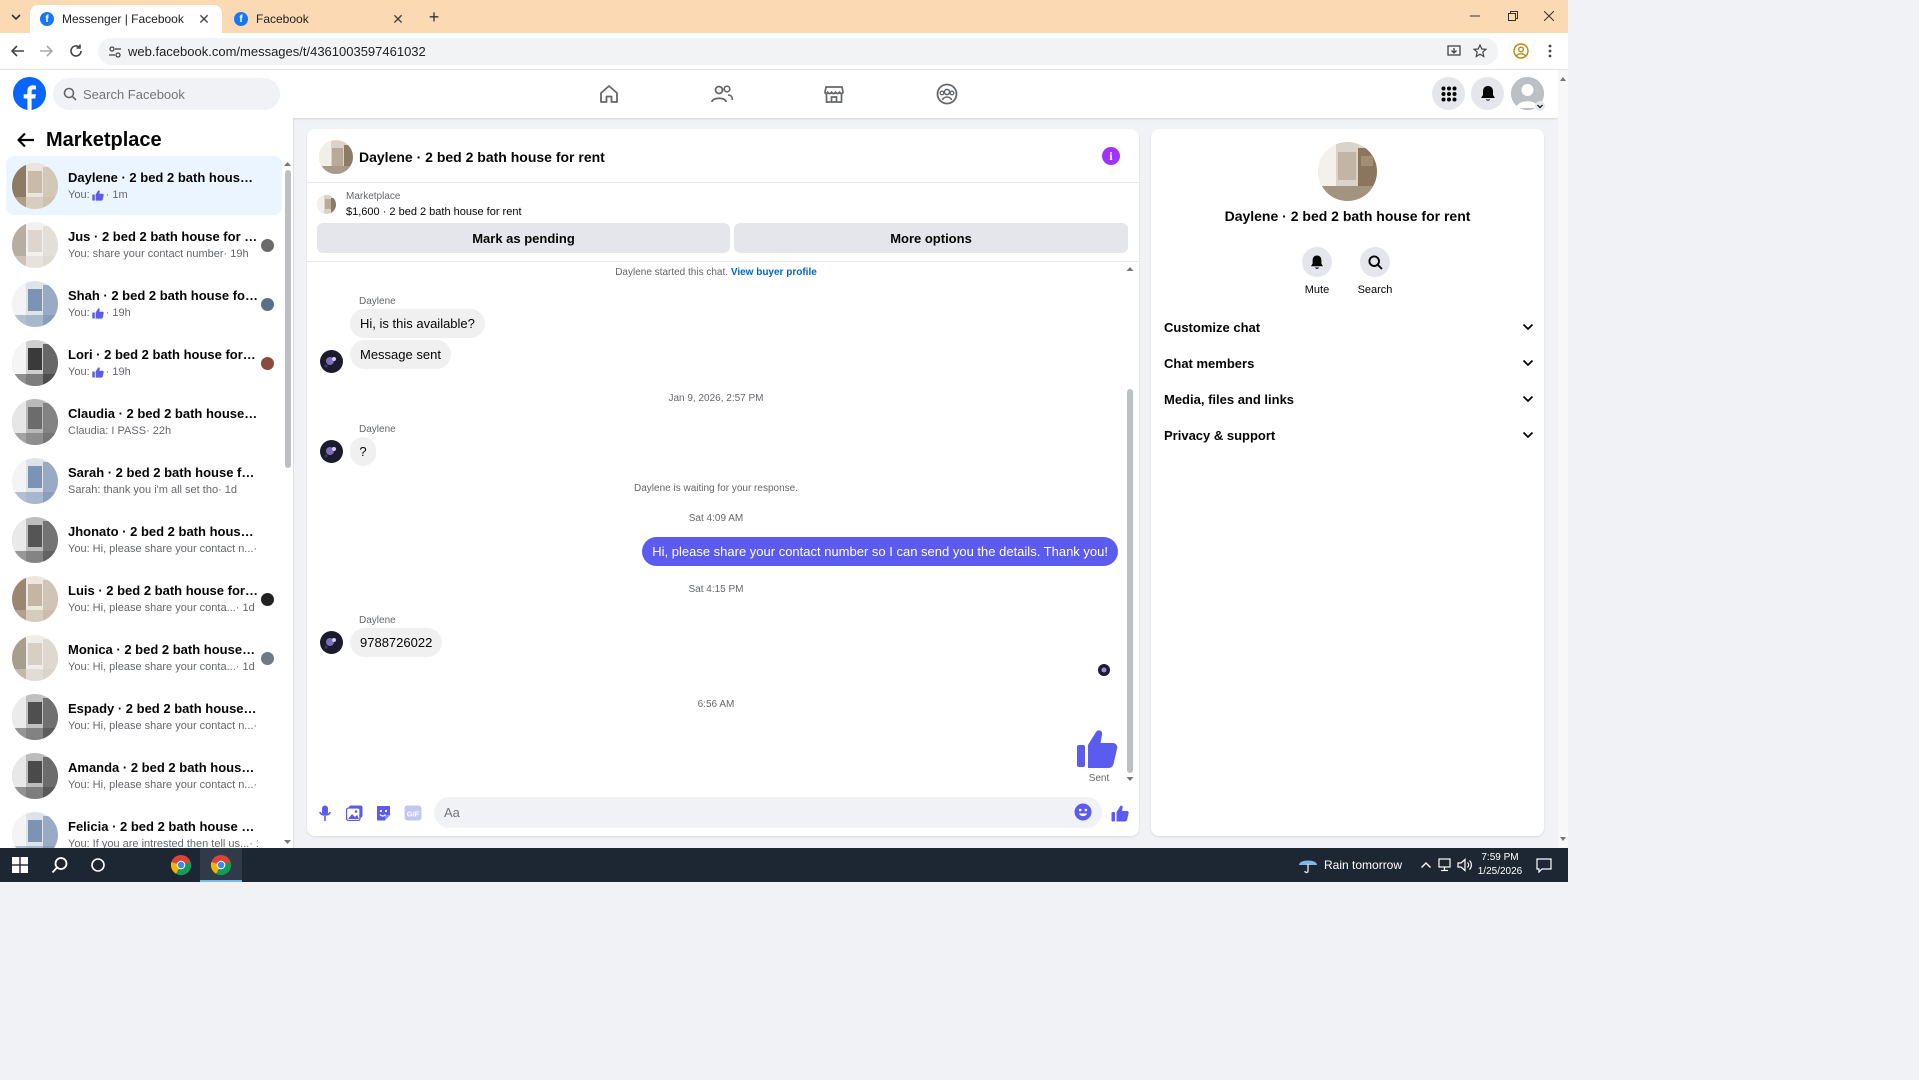  Describe the element at coordinates (1521, 51) in the screenshot. I see `profile-icon` at that location.